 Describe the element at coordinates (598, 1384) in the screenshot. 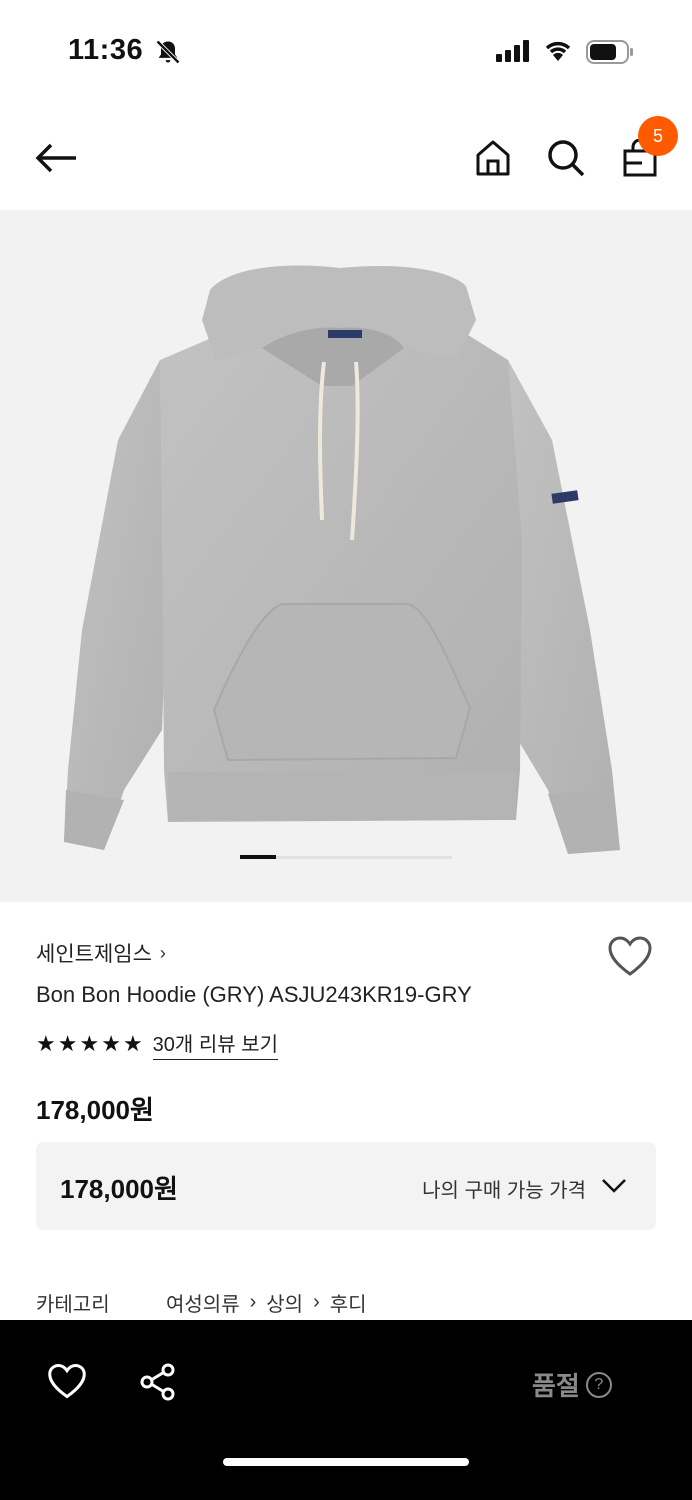

I see `help-icon: ?` at that location.